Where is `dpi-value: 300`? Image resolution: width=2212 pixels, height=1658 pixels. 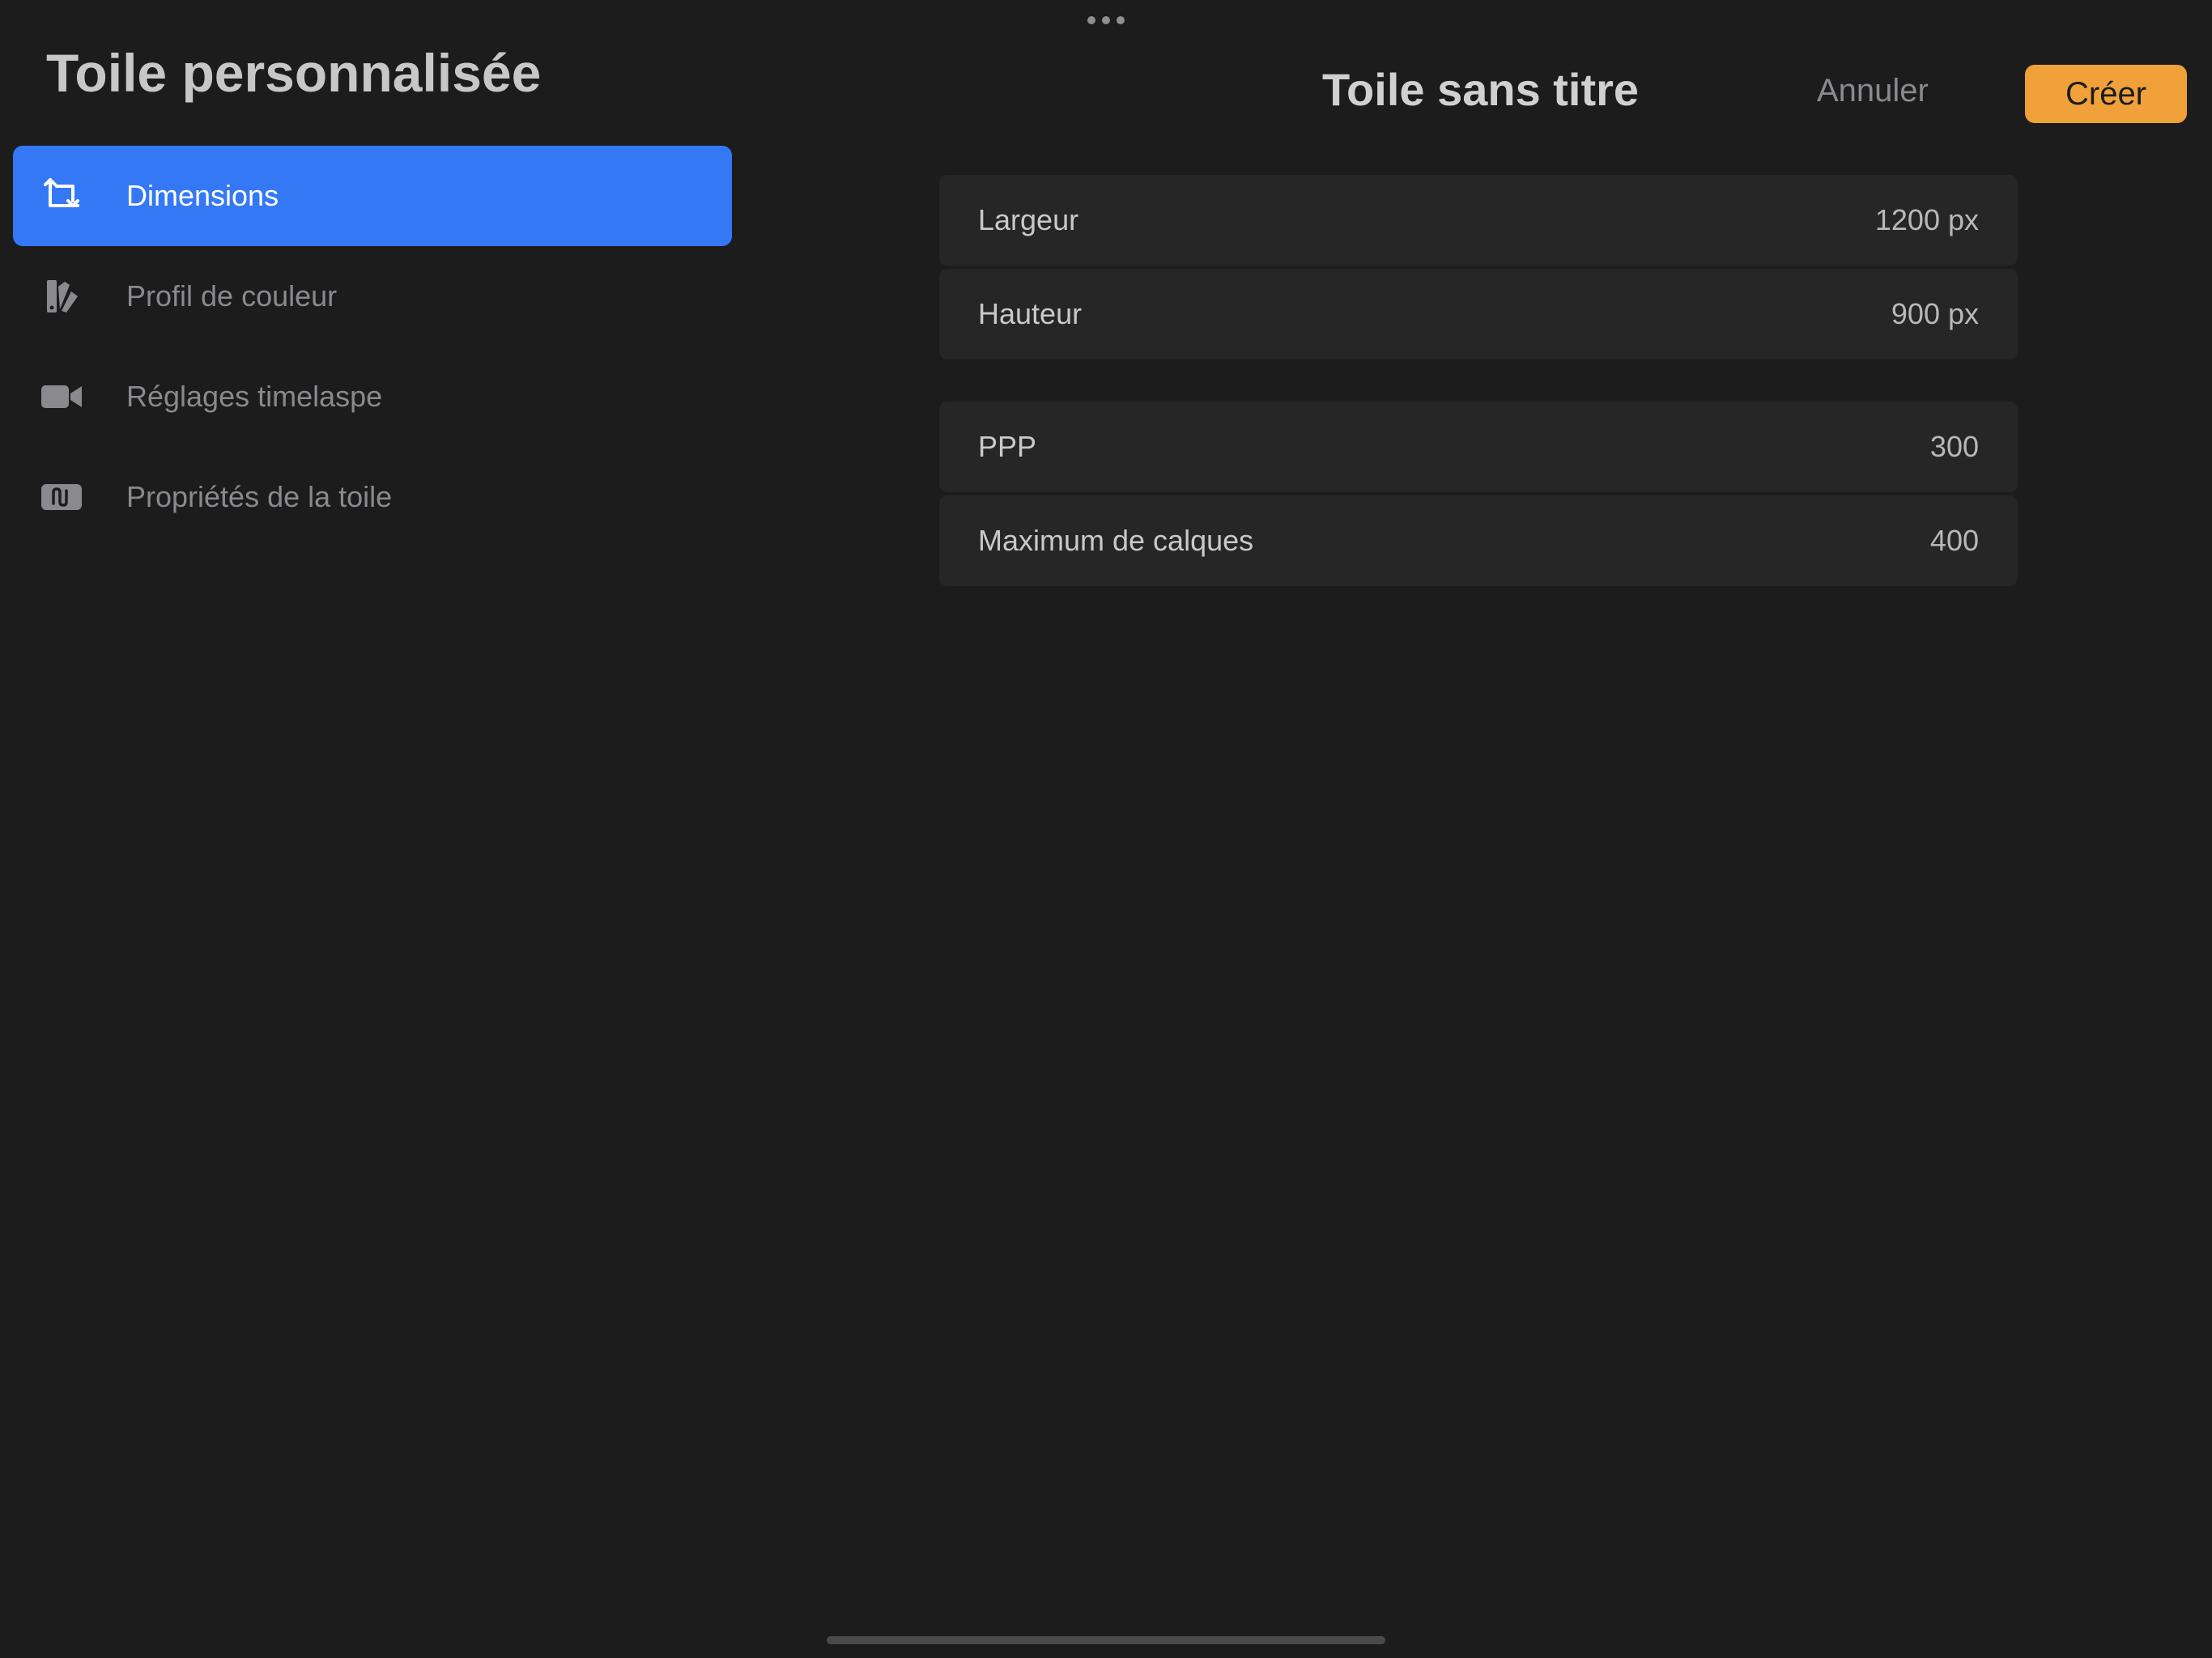 dpi-value: 300 is located at coordinates (1955, 447).